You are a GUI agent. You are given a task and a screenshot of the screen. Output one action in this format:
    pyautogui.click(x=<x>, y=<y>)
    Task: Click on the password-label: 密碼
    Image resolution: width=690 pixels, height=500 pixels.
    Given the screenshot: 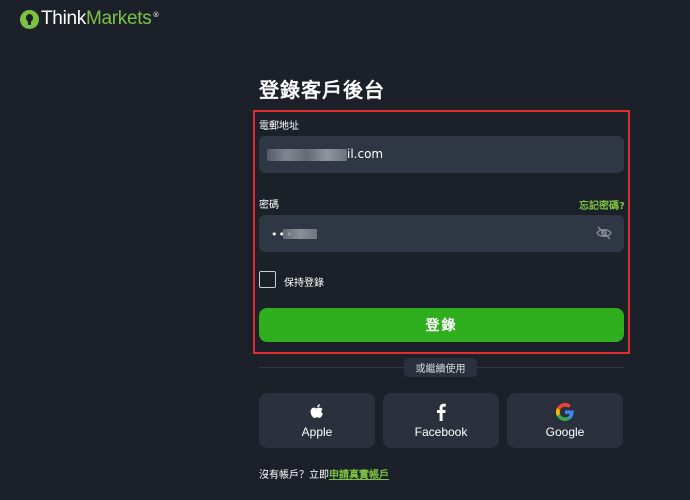 What is the action you would take?
    pyautogui.click(x=269, y=205)
    